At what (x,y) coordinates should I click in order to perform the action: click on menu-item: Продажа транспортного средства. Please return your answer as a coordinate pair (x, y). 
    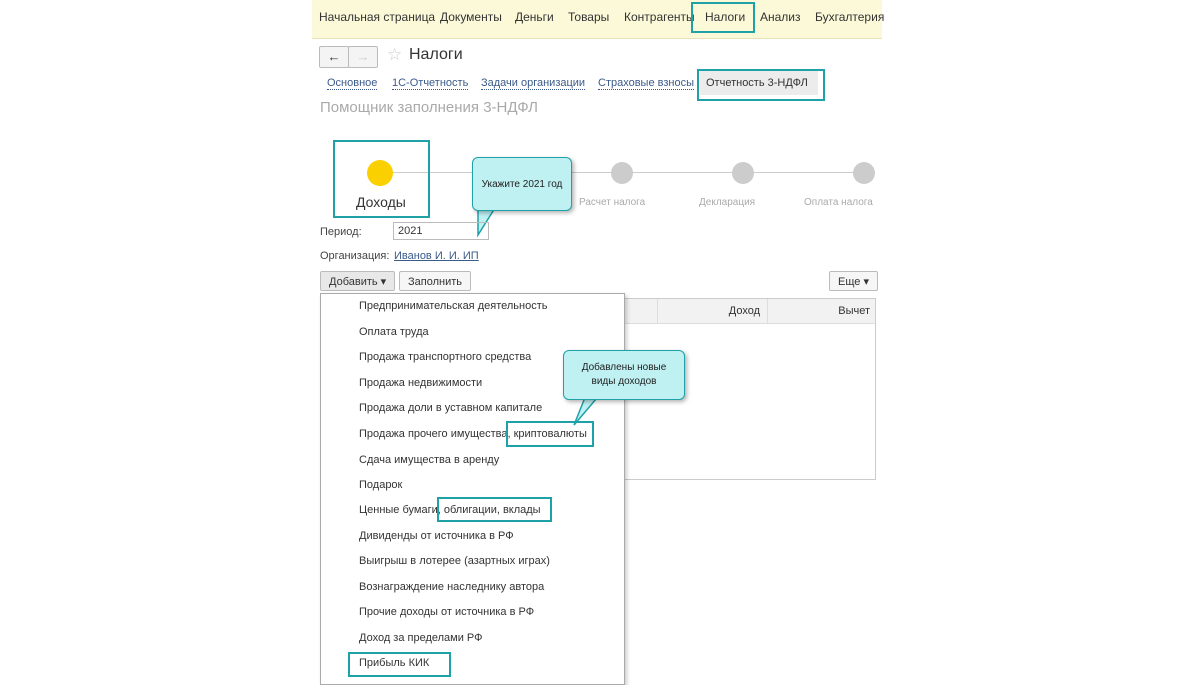
    Looking at the image, I should click on (445, 357).